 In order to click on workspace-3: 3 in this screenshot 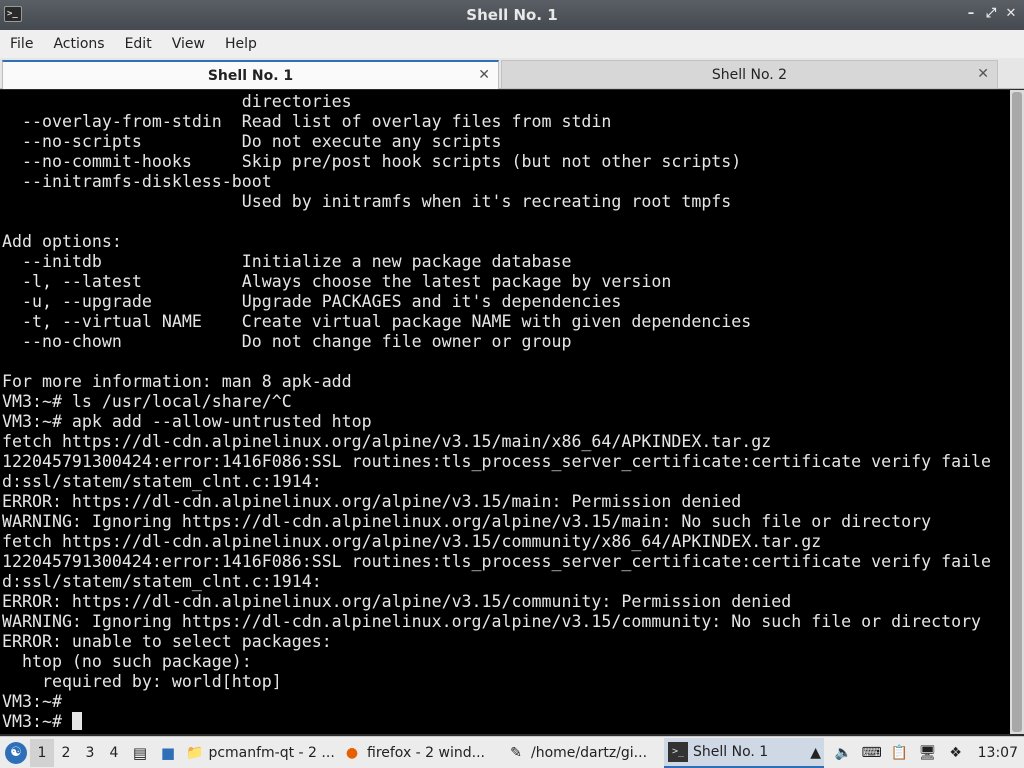, I will do `click(90, 753)`.